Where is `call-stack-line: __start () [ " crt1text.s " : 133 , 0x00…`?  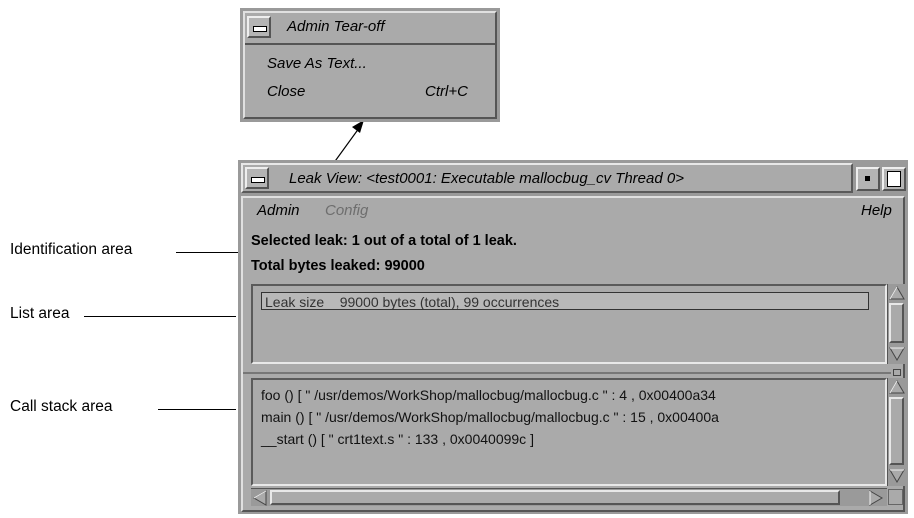
call-stack-line: __start () [ " crt1text.s " : 133 , 0x00… is located at coordinates (397, 439).